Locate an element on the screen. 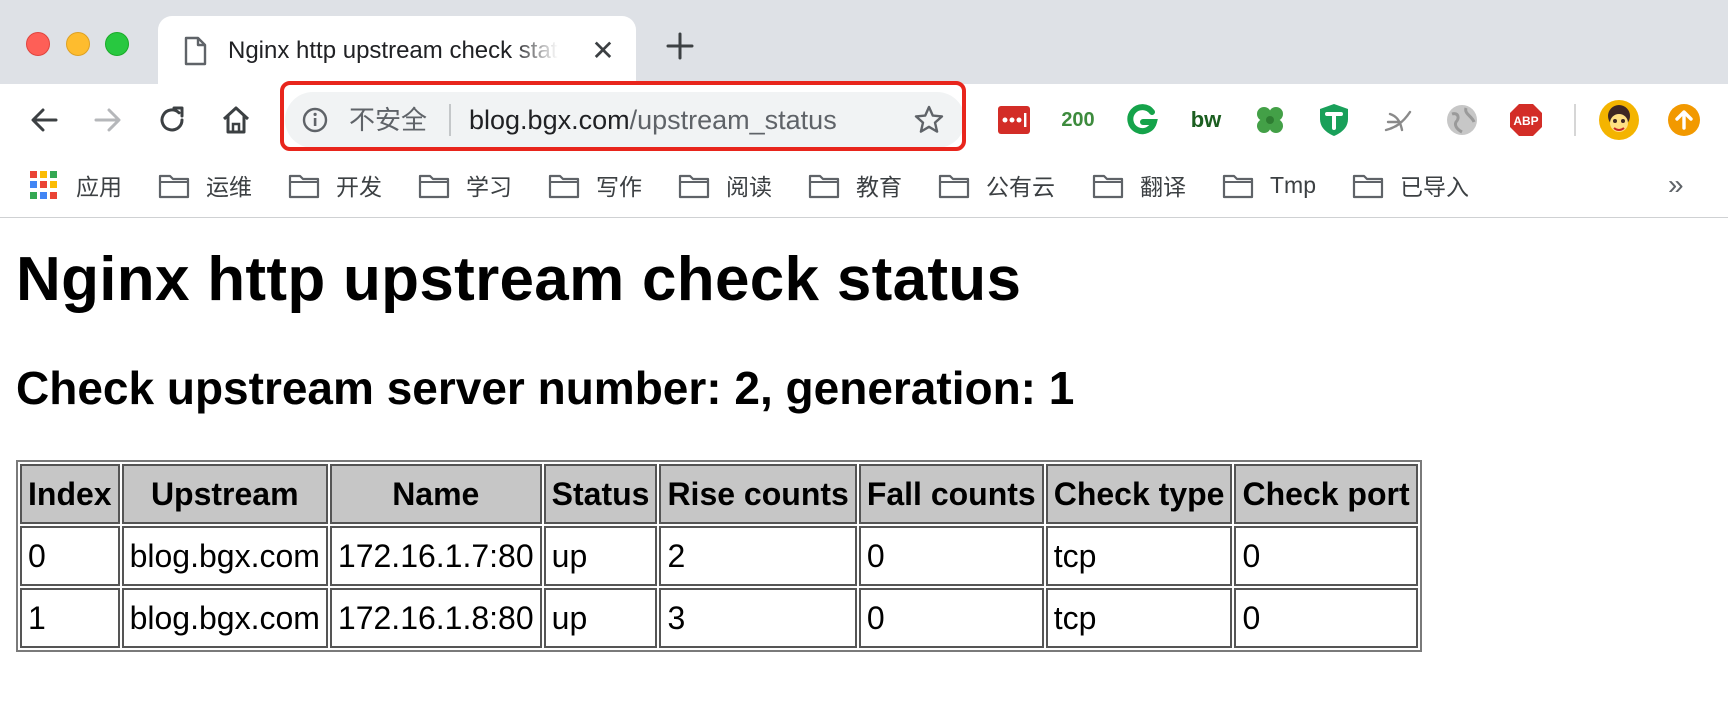 The height and width of the screenshot is (706, 1728). tab-active: Nginx http upstream check status ✕ is located at coordinates (397, 50).